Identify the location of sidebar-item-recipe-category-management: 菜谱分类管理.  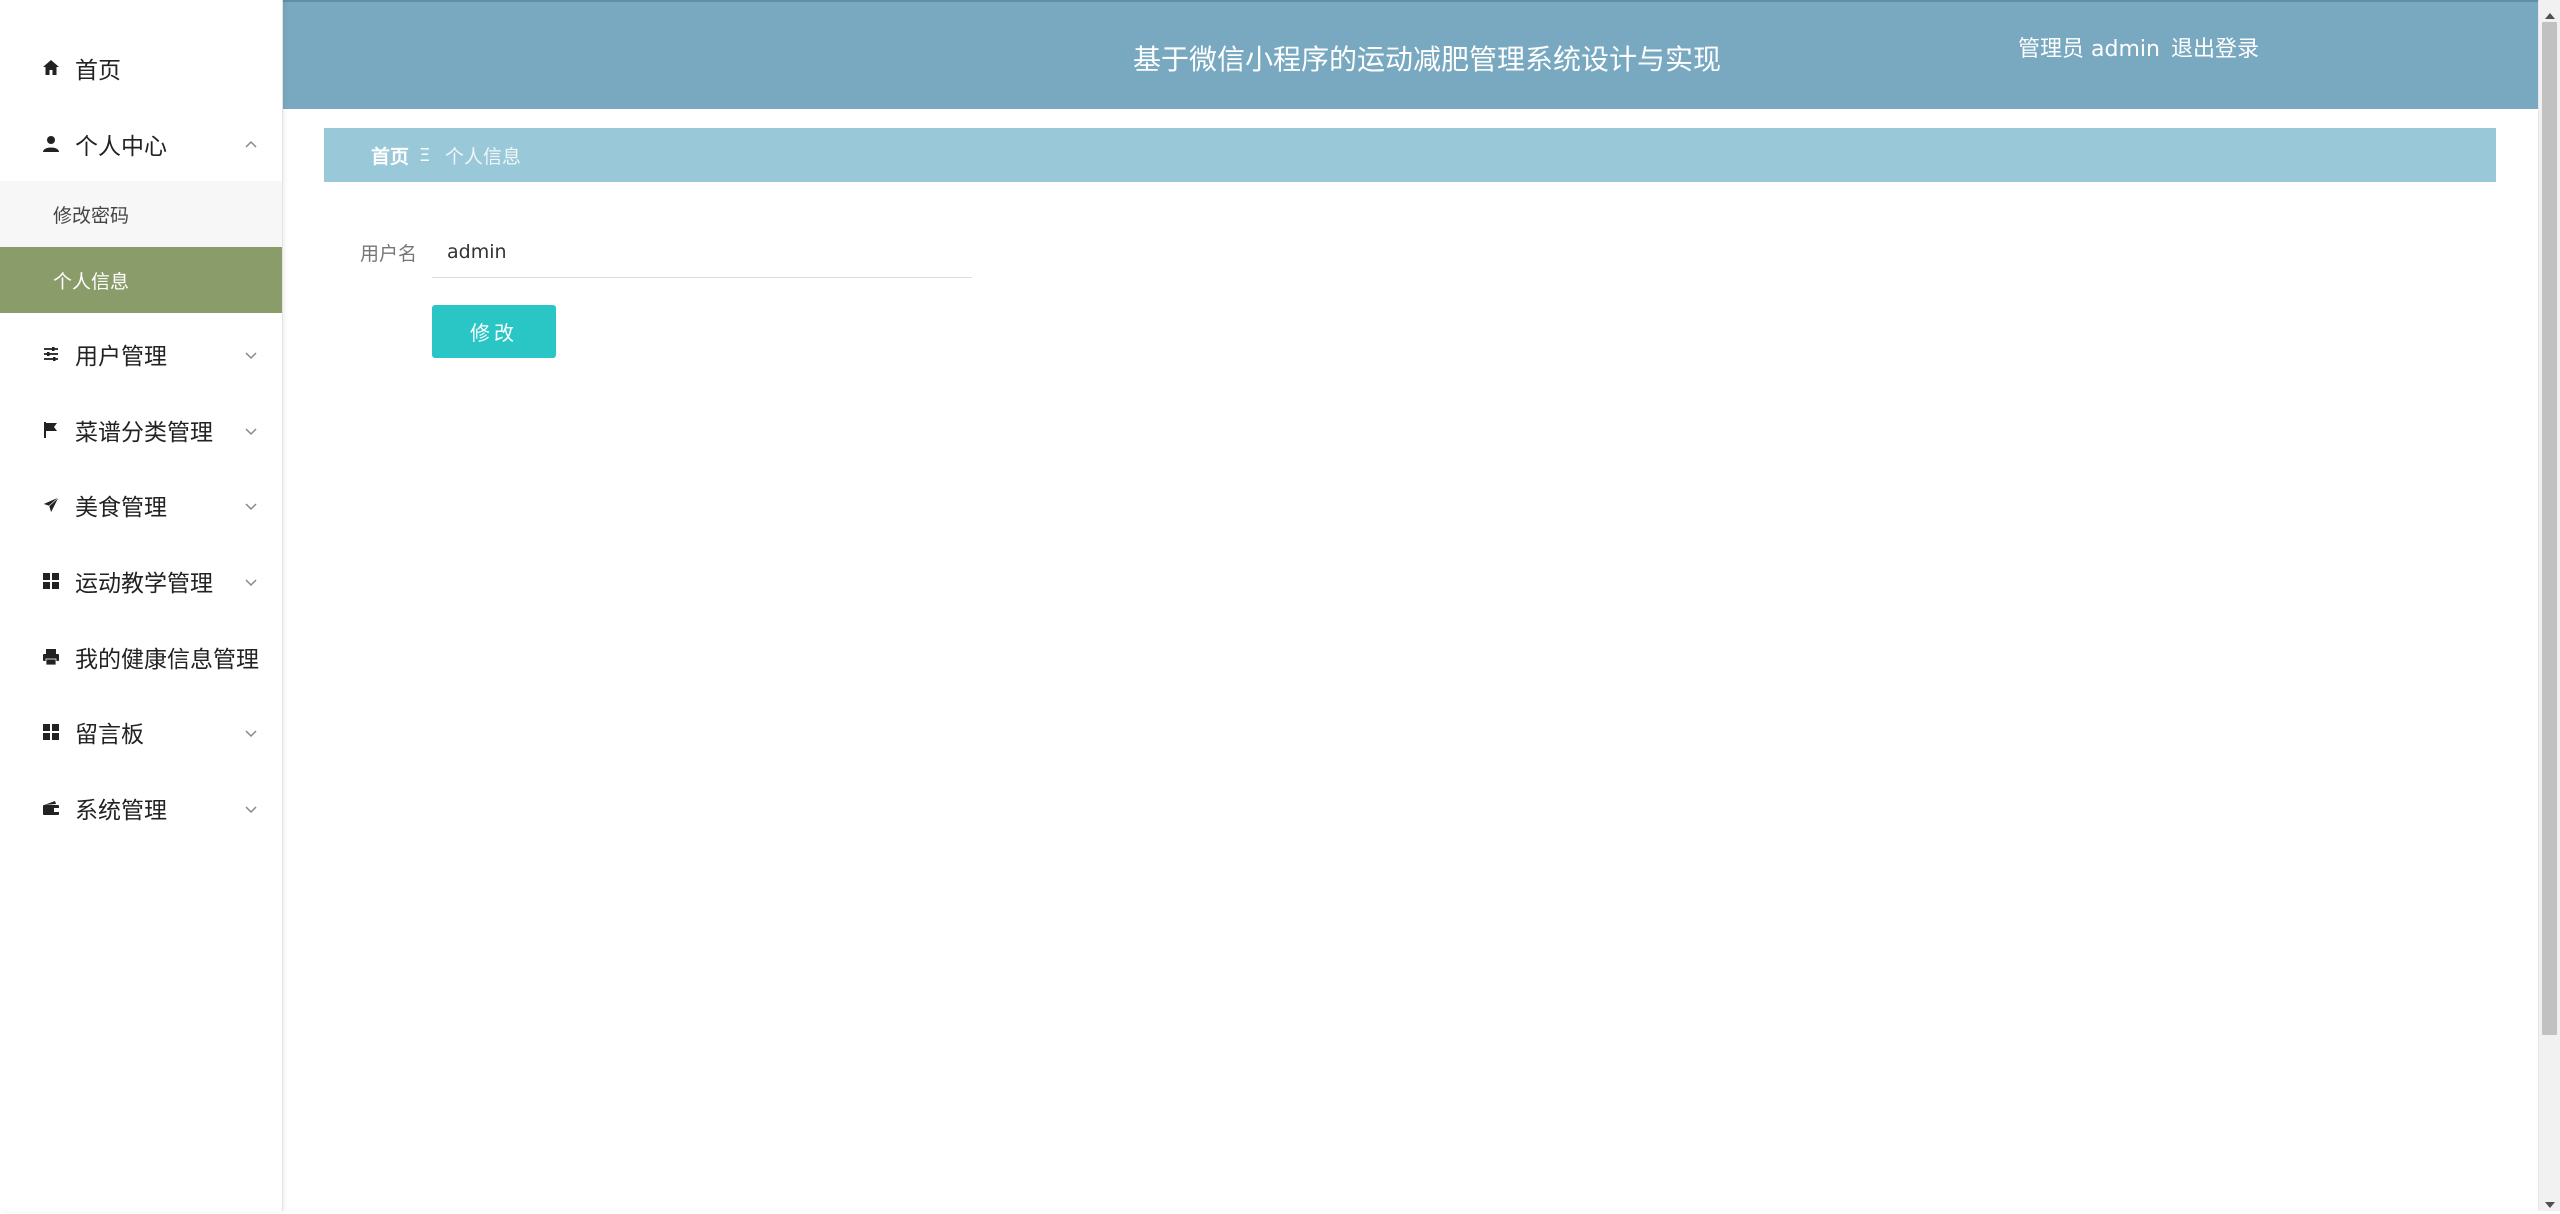
(141, 430).